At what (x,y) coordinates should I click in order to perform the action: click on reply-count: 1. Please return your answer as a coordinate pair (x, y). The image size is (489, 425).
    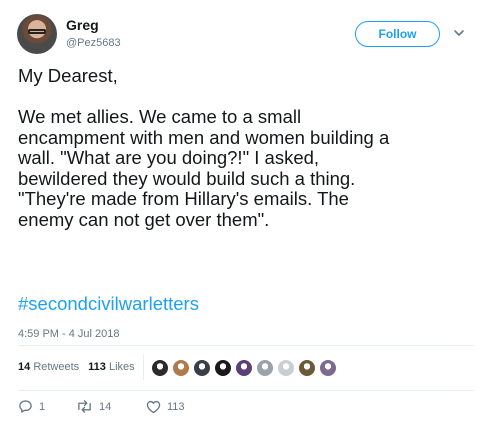
    Looking at the image, I should click on (42, 406).